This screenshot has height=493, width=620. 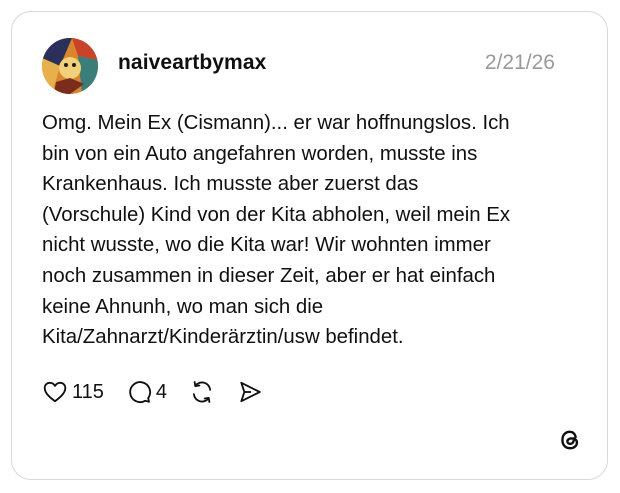 What do you see at coordinates (230, 184) in the screenshot?
I see `post-text-line: Krankenhaus. Ich musste aber zuerst das` at bounding box center [230, 184].